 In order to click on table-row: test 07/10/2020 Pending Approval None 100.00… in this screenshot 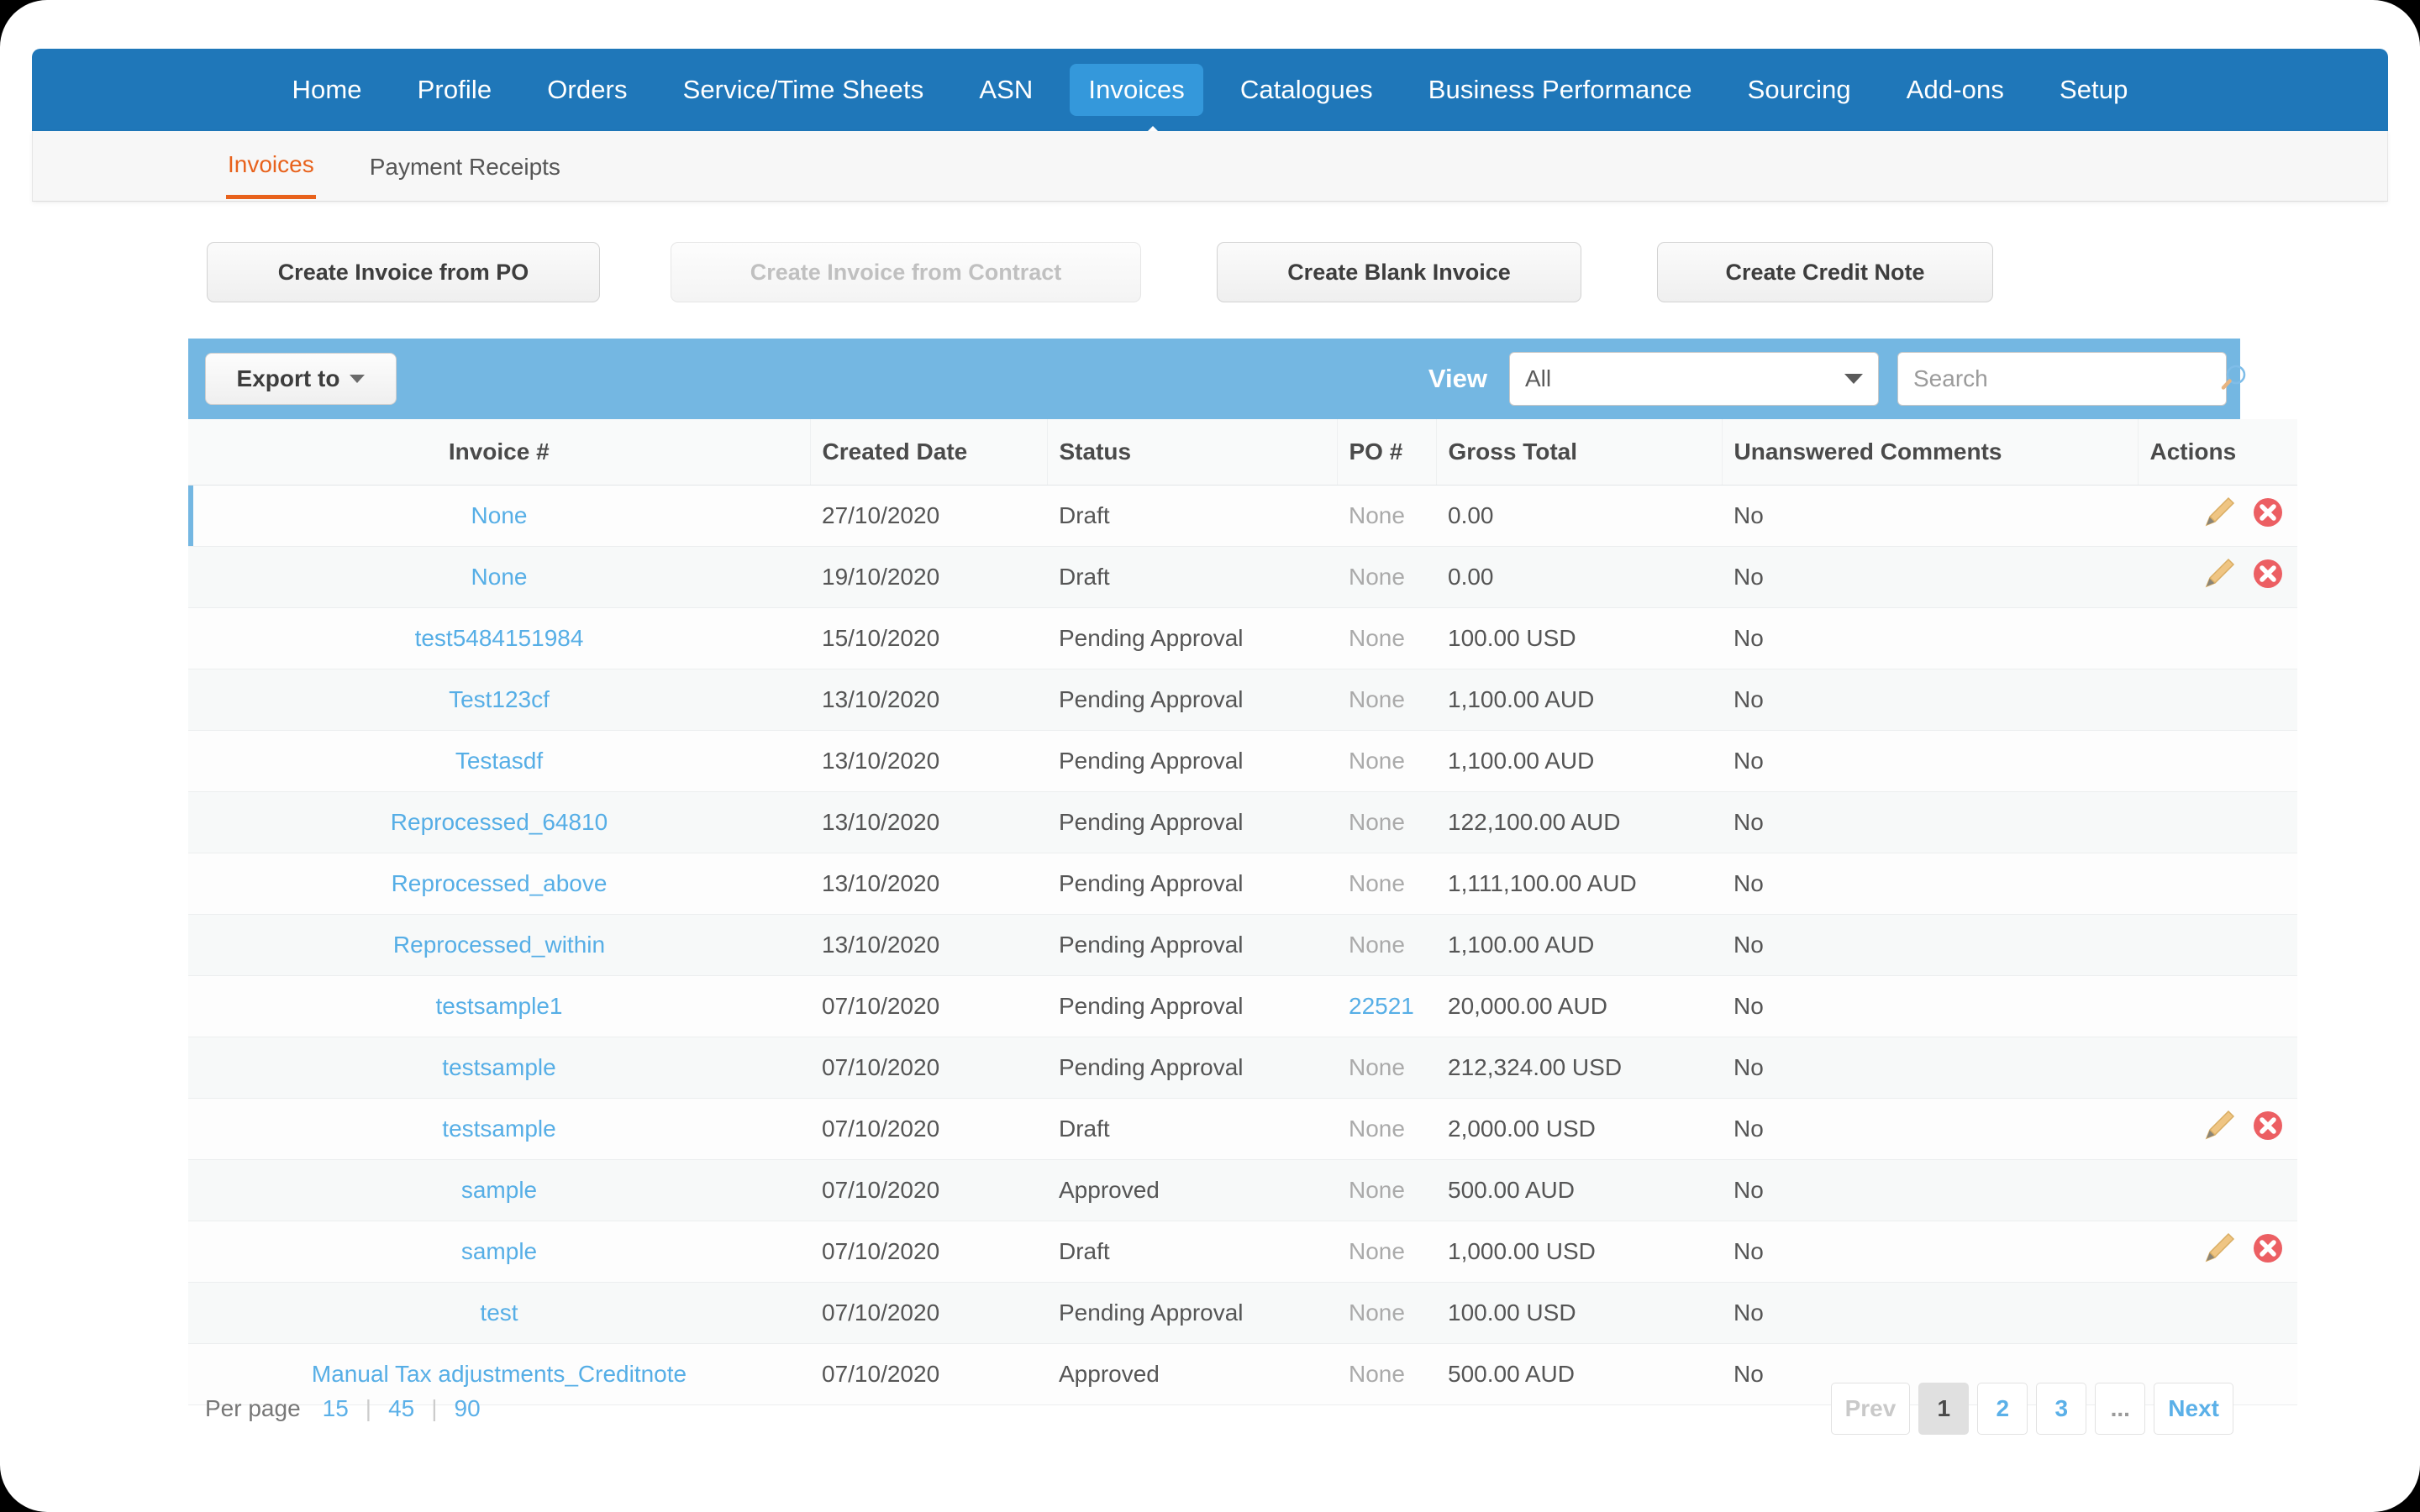, I will do `click(1242, 1313)`.